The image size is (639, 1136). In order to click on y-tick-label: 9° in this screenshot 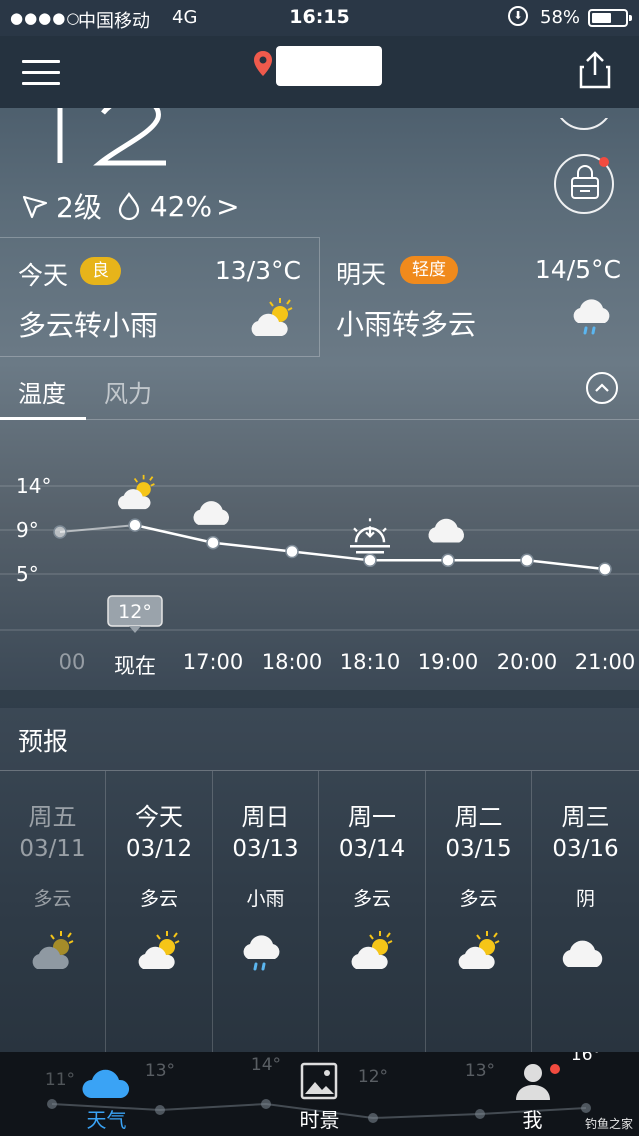, I will do `click(27, 530)`.